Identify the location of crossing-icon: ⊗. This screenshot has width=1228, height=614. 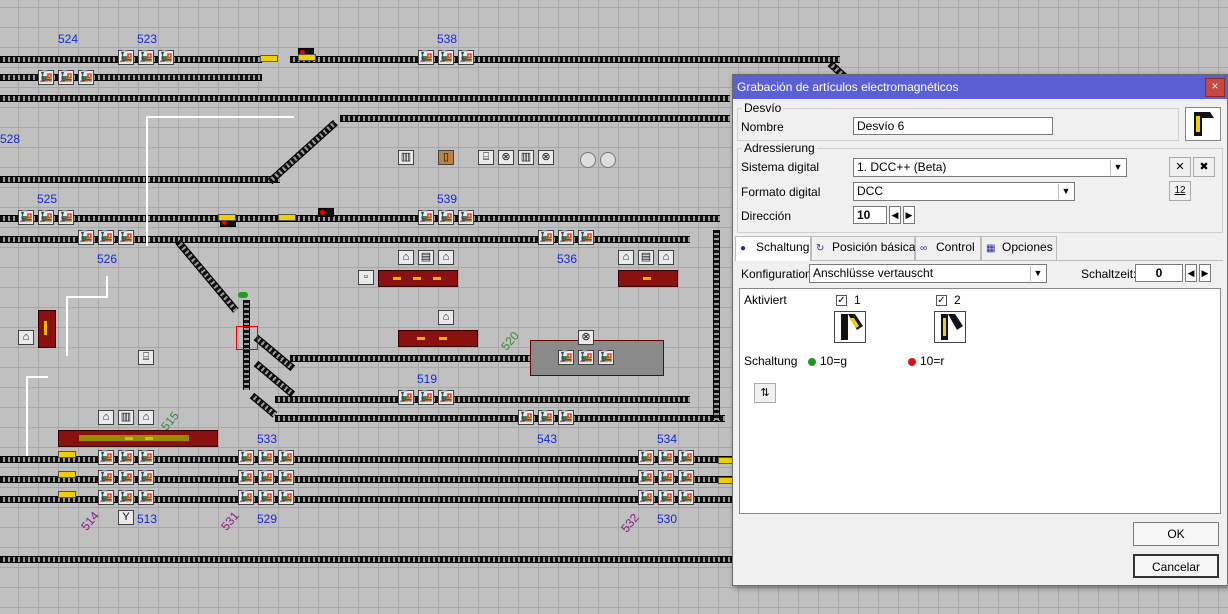
(586, 337).